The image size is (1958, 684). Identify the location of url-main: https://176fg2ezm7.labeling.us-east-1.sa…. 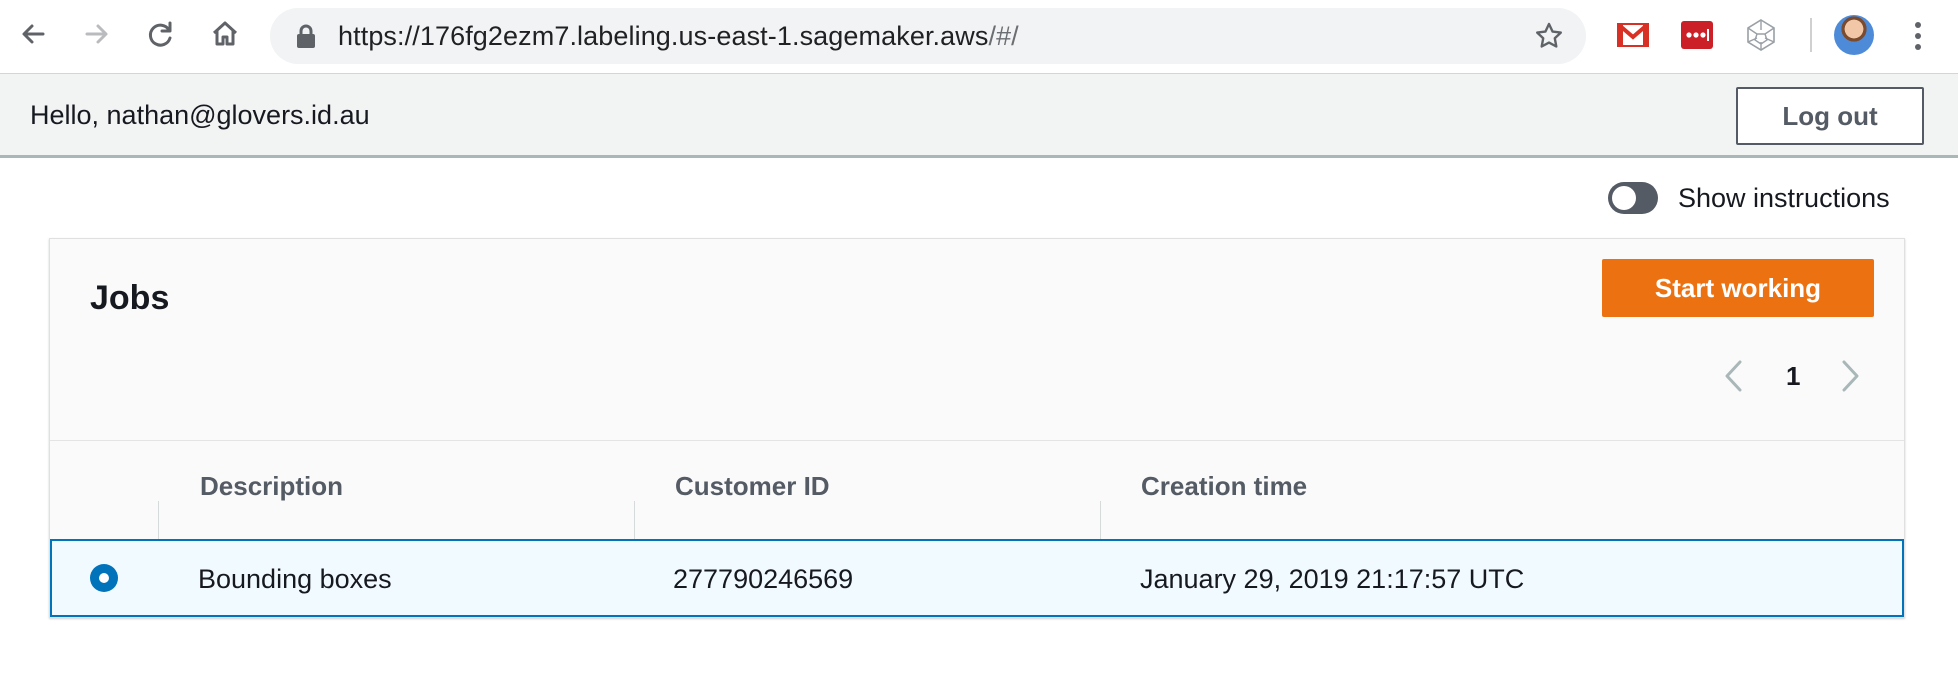
(663, 36).